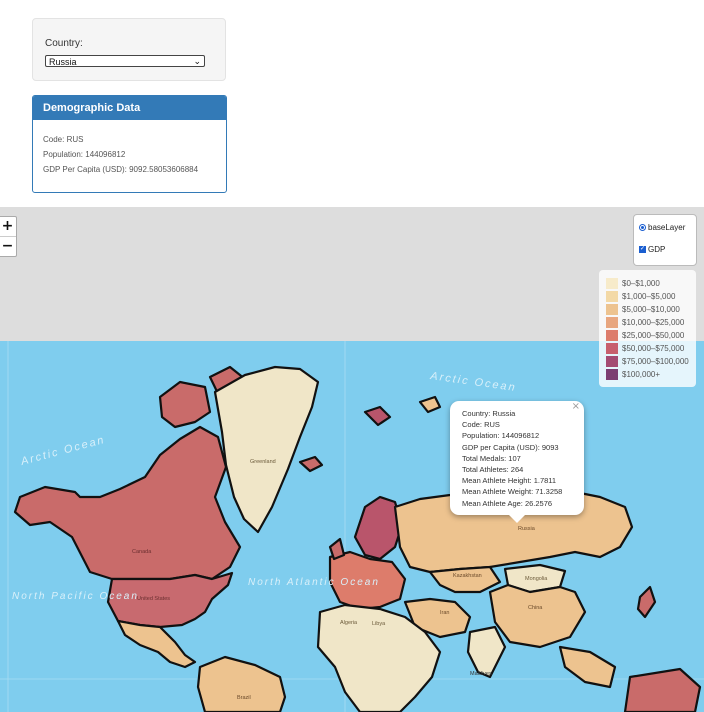 The image size is (704, 712). I want to click on legend-label: $100,000+, so click(641, 374).